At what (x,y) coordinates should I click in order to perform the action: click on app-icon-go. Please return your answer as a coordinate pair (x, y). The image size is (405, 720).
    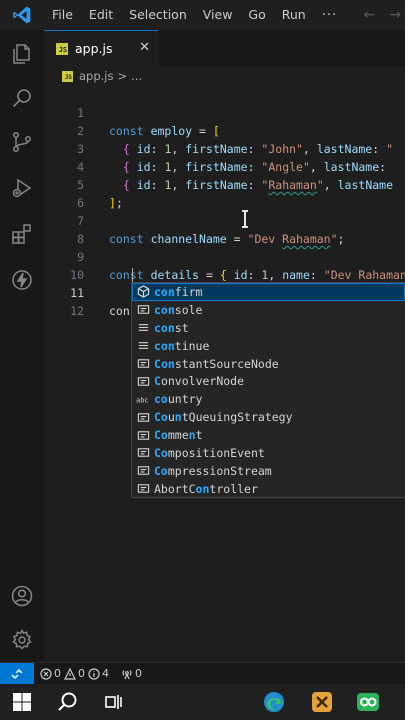
    Looking at the image, I should click on (368, 702).